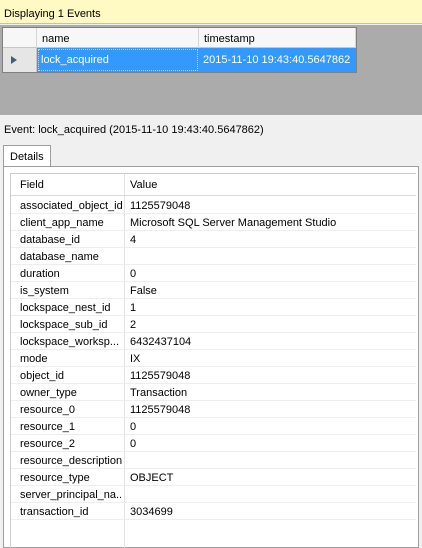  Describe the element at coordinates (277, 60) in the screenshot. I see `cell-event-timestamp: 2015-11-10 19:43:40.5647862` at that location.